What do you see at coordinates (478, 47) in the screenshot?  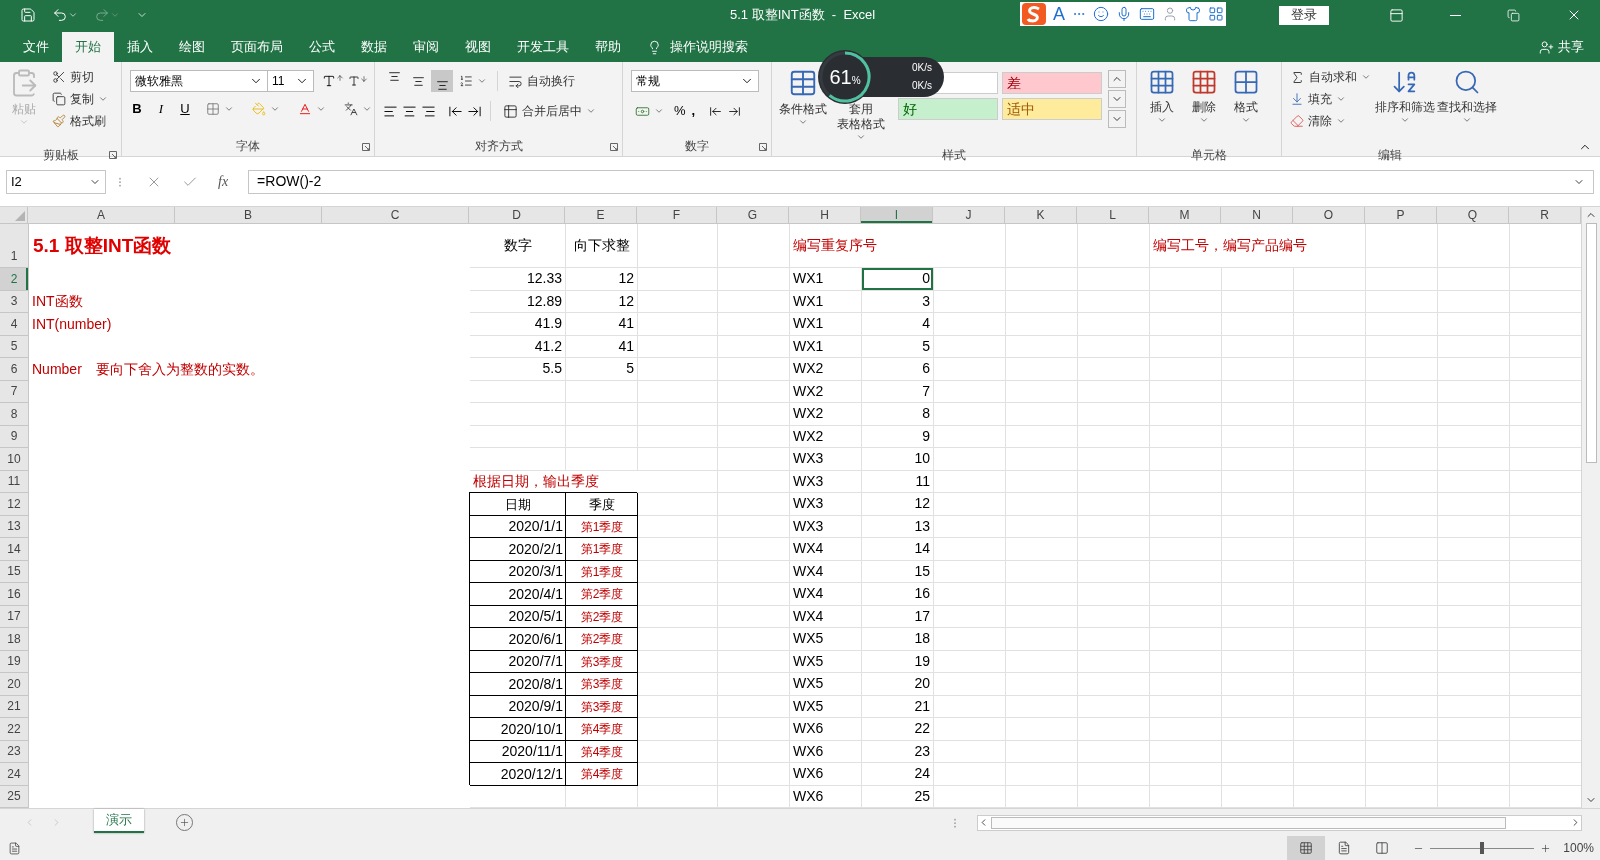 I see `ribbon-tab: 视图` at bounding box center [478, 47].